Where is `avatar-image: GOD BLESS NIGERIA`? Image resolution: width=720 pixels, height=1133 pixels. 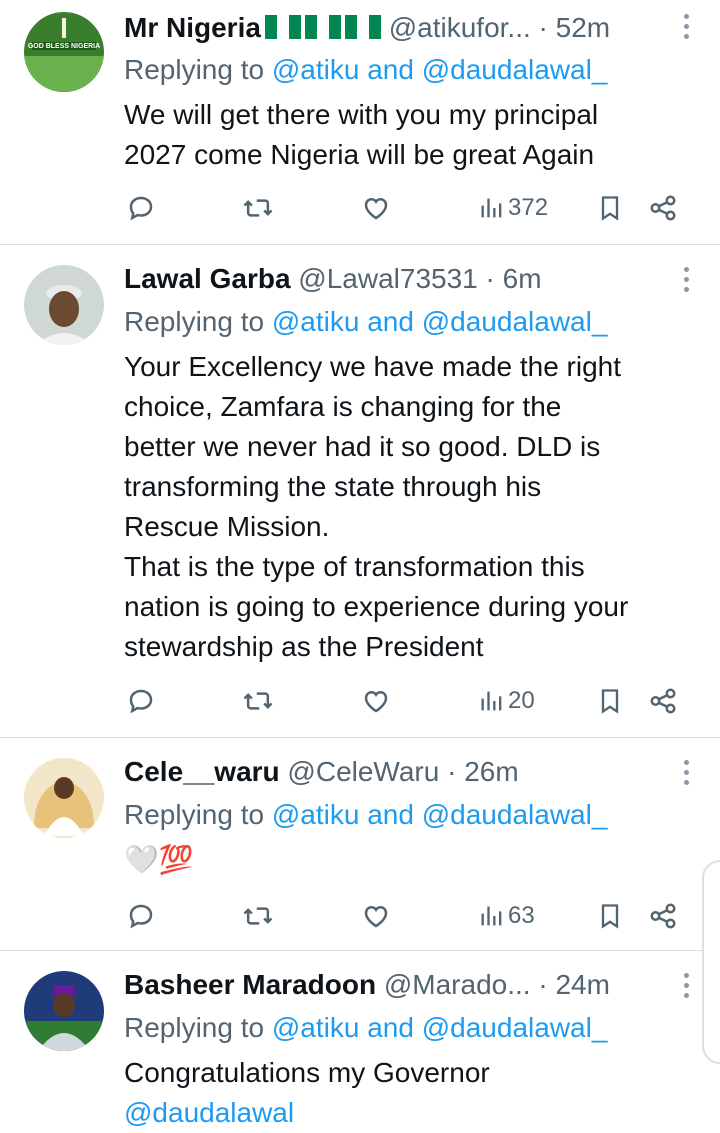 avatar-image: GOD BLESS NIGERIA is located at coordinates (64, 52).